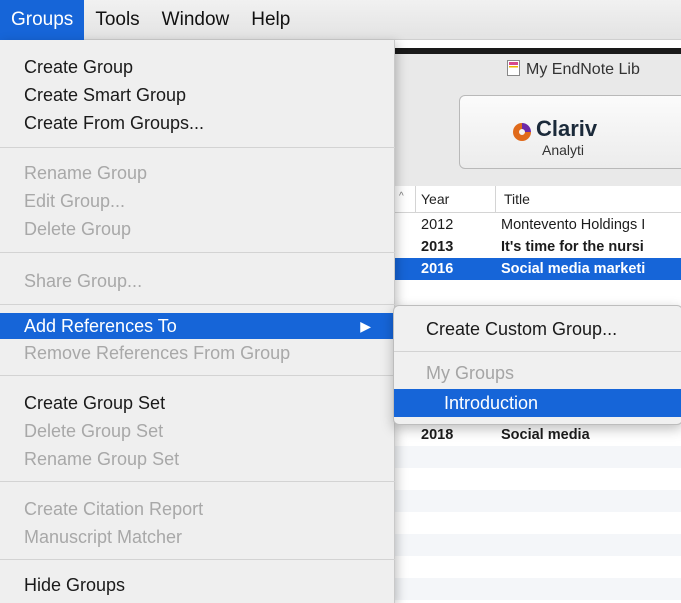 The height and width of the screenshot is (603, 681). Describe the element at coordinates (573, 269) in the screenshot. I see `row-title: Social media marketi` at that location.